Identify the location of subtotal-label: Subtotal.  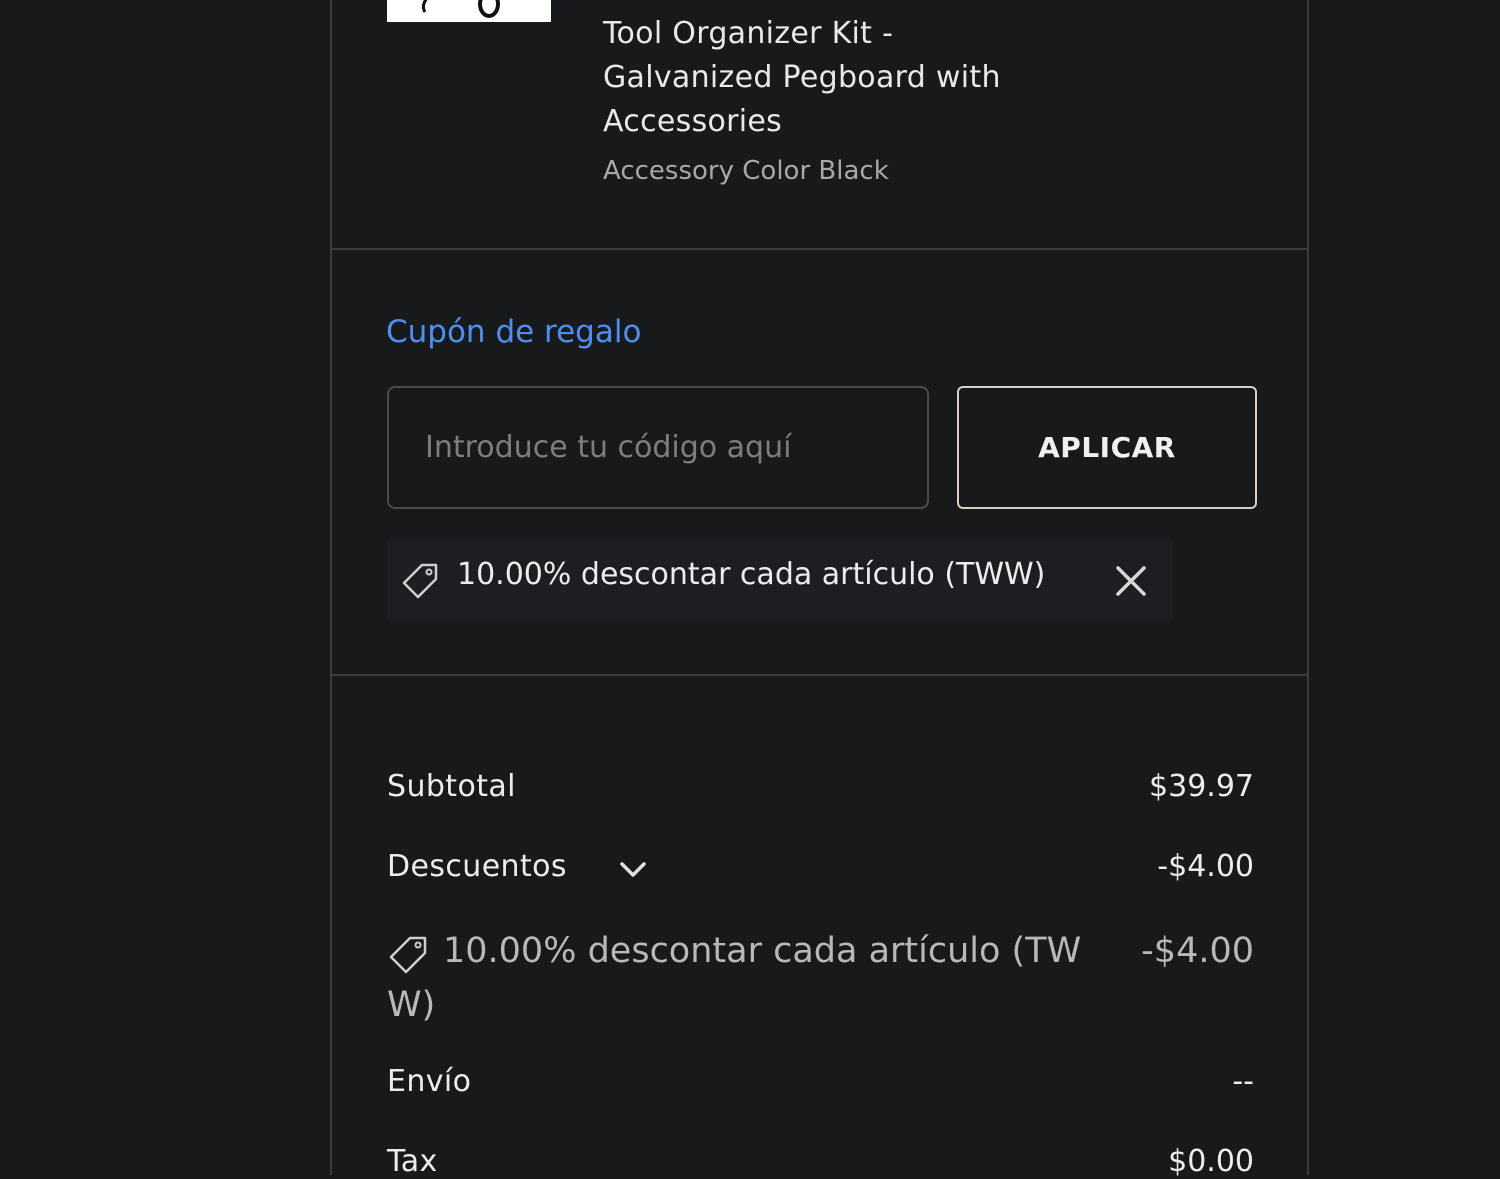
(451, 786).